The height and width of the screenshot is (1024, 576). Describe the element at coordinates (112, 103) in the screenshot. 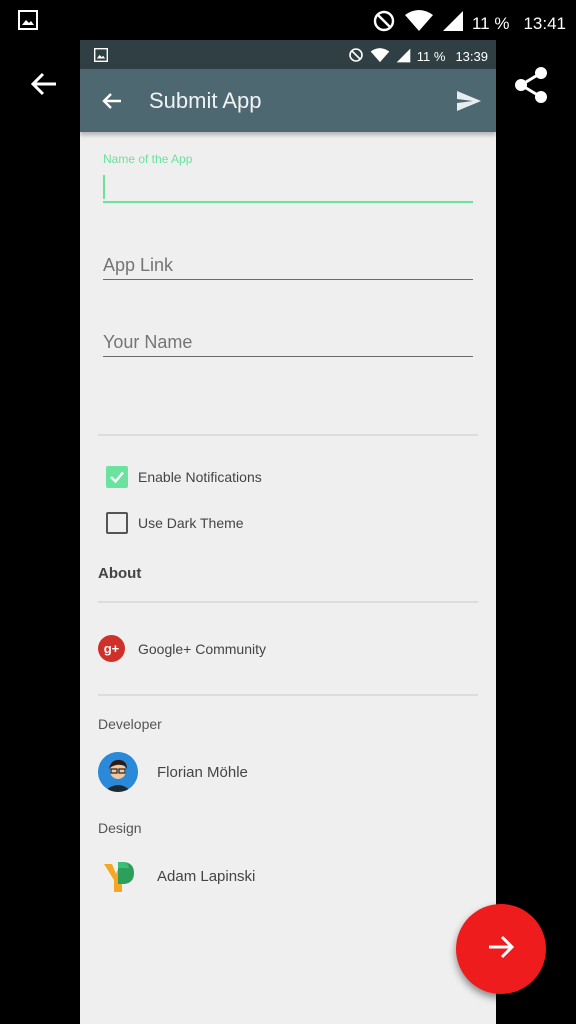

I see `back-arrow-icon` at that location.